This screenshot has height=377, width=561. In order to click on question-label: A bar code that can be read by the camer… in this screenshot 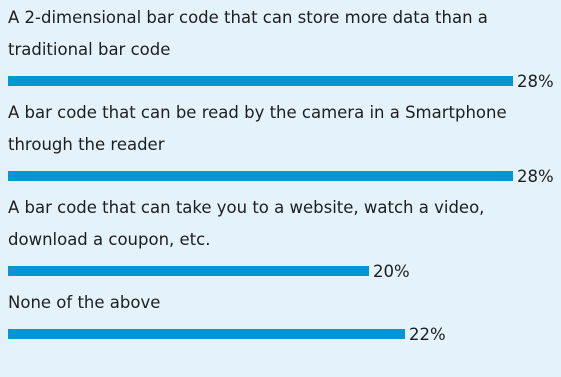, I will do `click(257, 128)`.